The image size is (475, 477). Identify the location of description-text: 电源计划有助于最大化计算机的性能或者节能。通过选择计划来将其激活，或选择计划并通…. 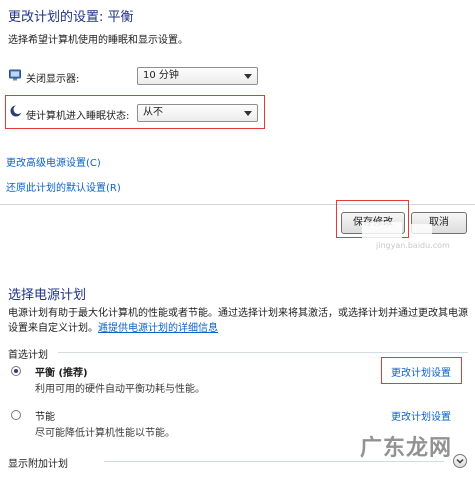
(238, 321).